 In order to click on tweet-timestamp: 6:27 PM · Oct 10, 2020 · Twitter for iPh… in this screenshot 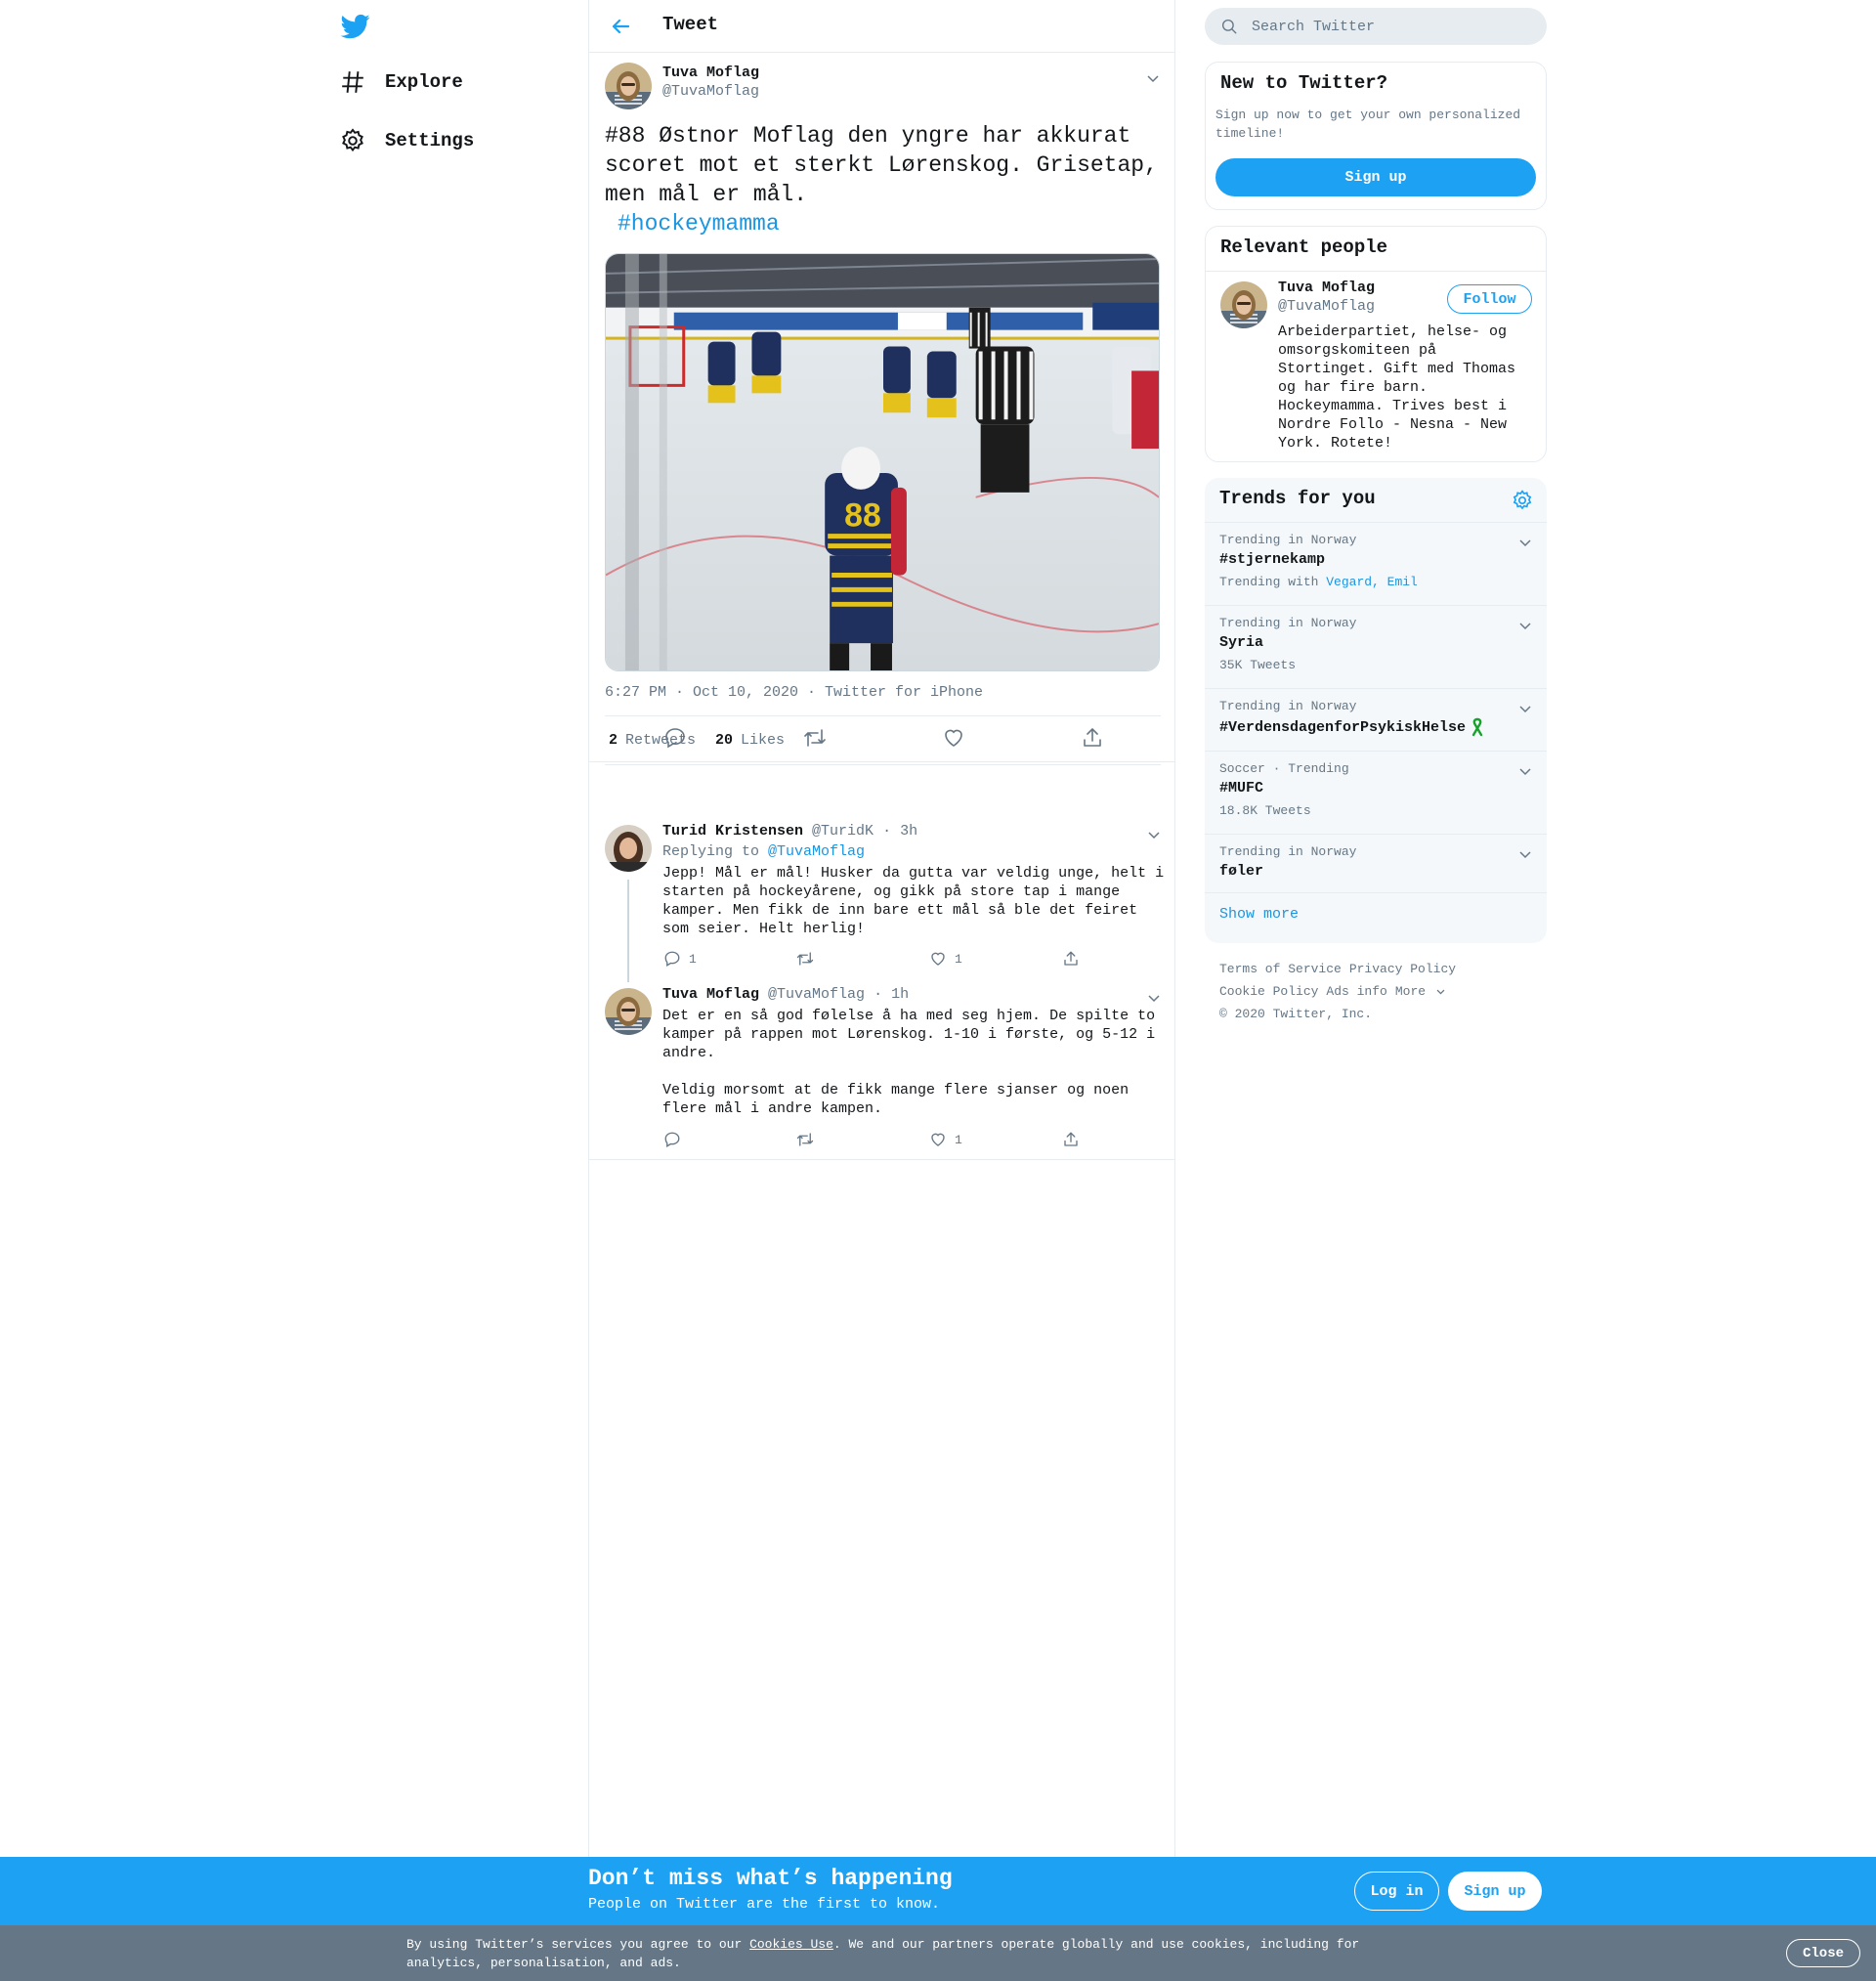, I will do `click(794, 692)`.